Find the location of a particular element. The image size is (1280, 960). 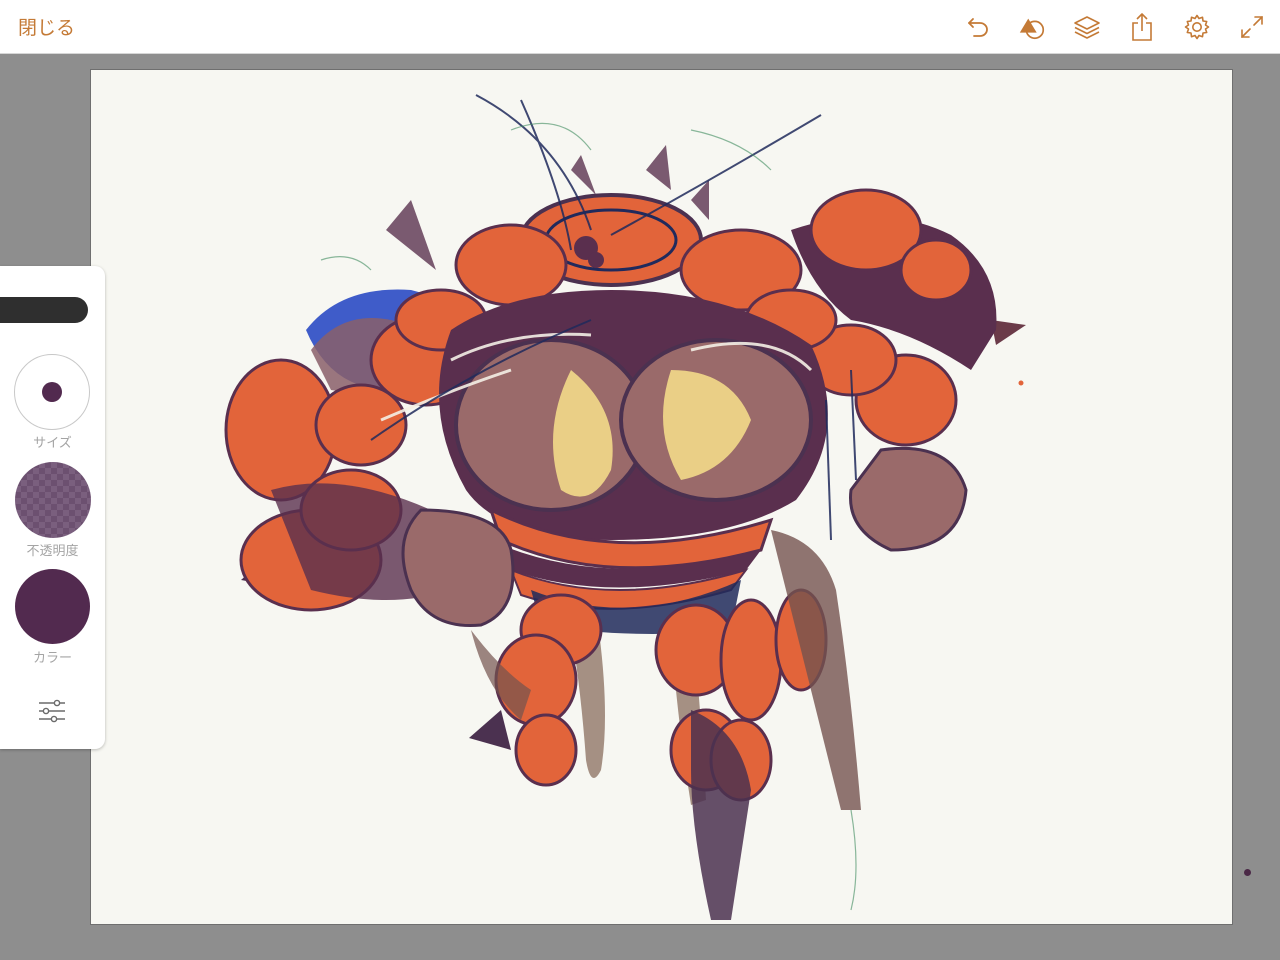

undo-icon is located at coordinates (978, 27).